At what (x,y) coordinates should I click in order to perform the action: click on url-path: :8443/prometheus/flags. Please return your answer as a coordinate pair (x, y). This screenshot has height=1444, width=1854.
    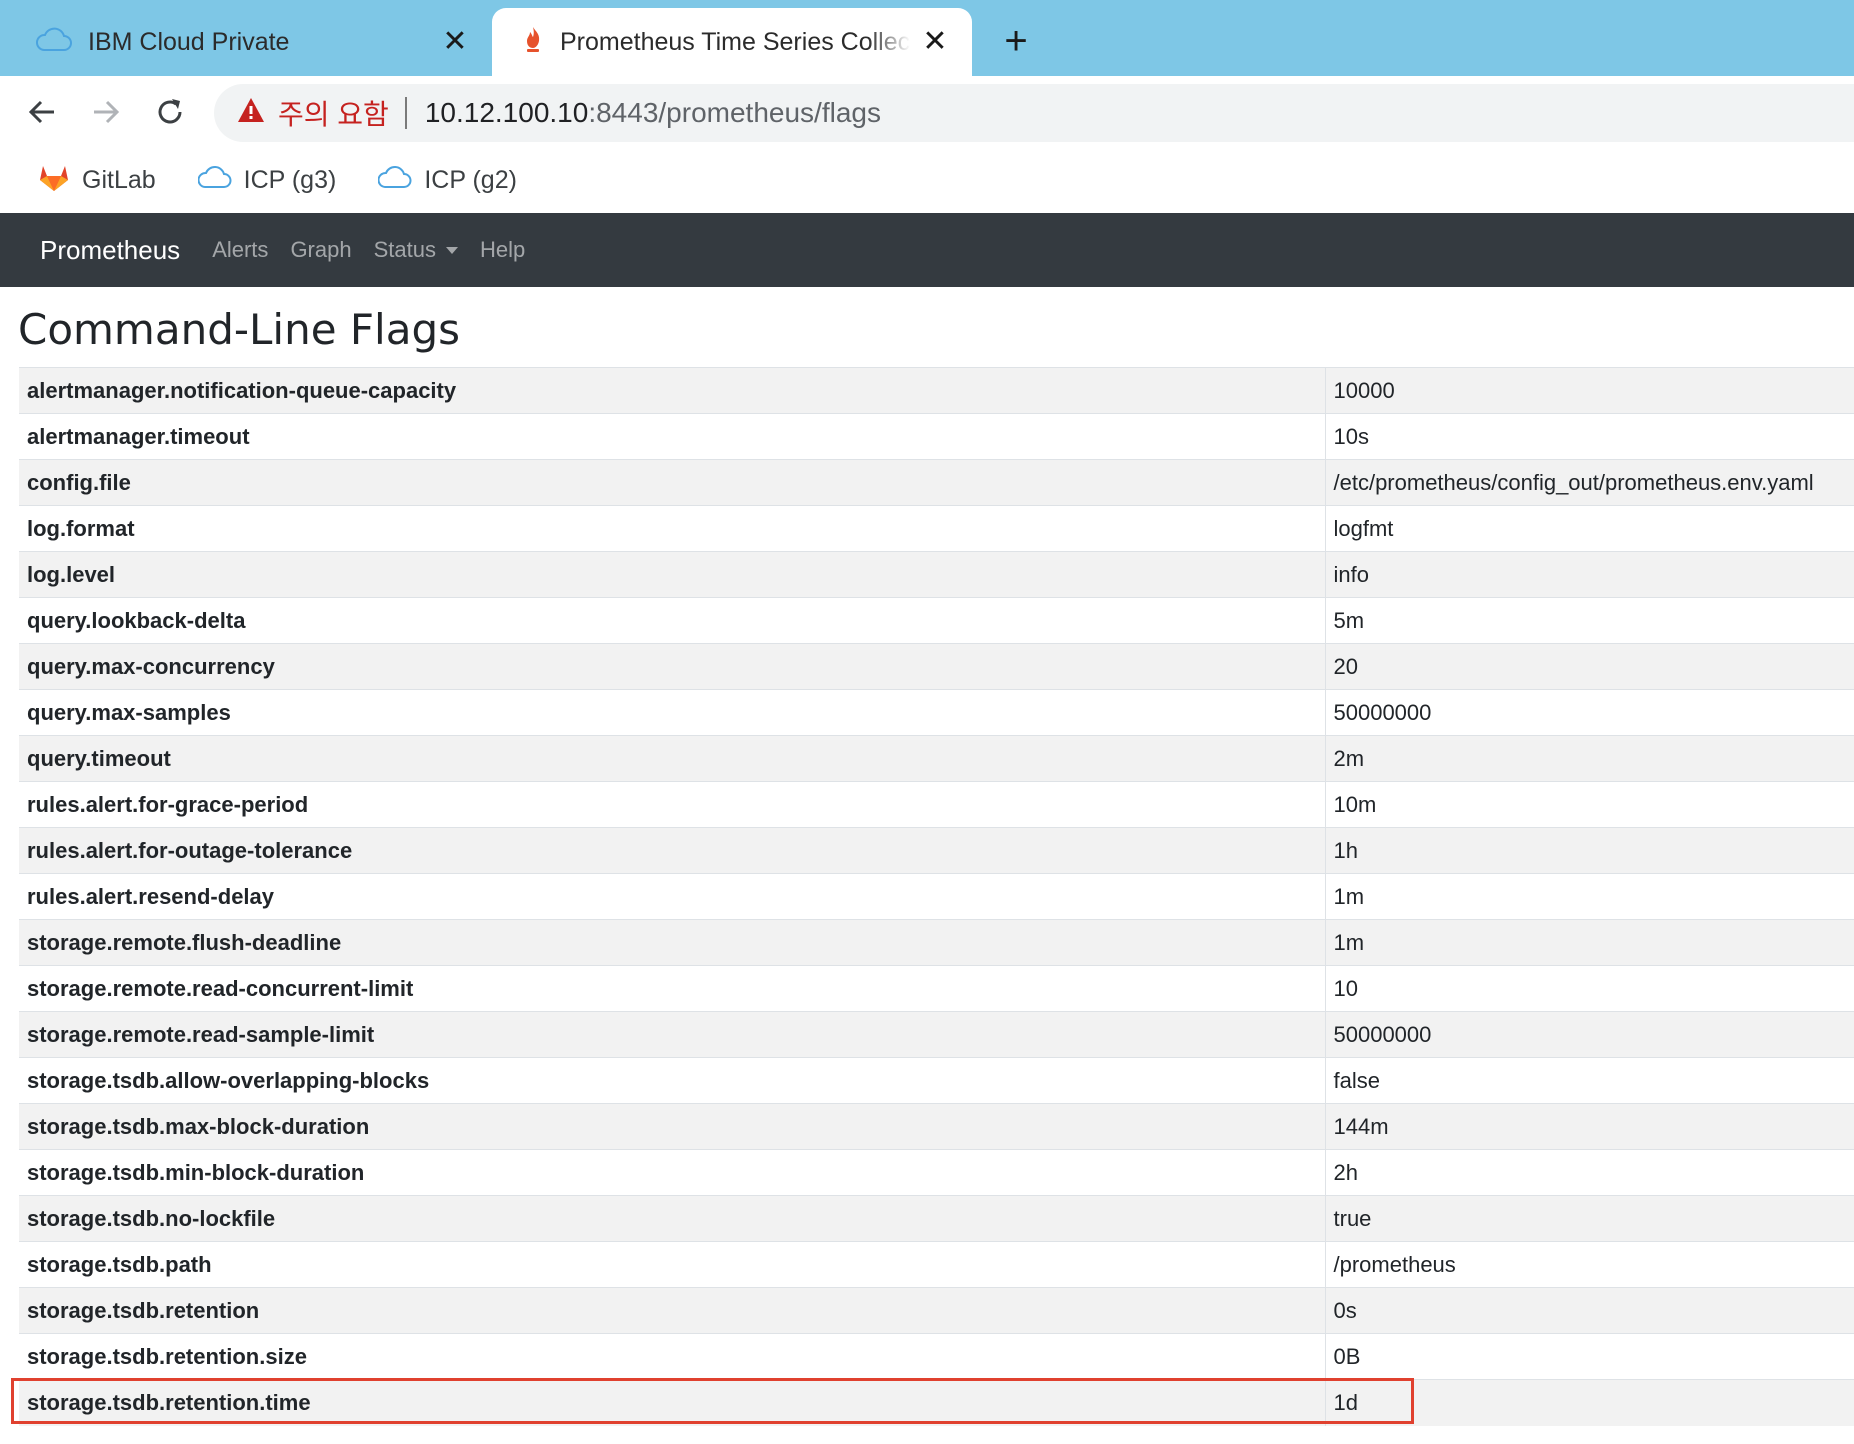
    Looking at the image, I should click on (734, 112).